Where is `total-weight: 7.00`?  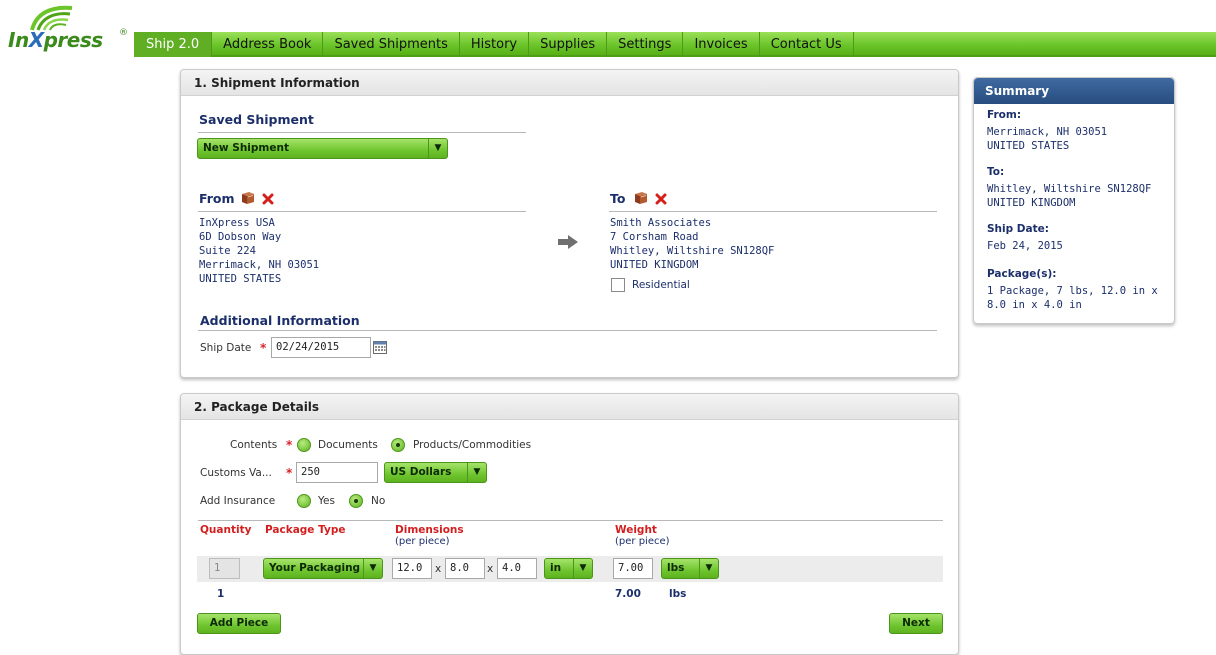 total-weight: 7.00 is located at coordinates (628, 594).